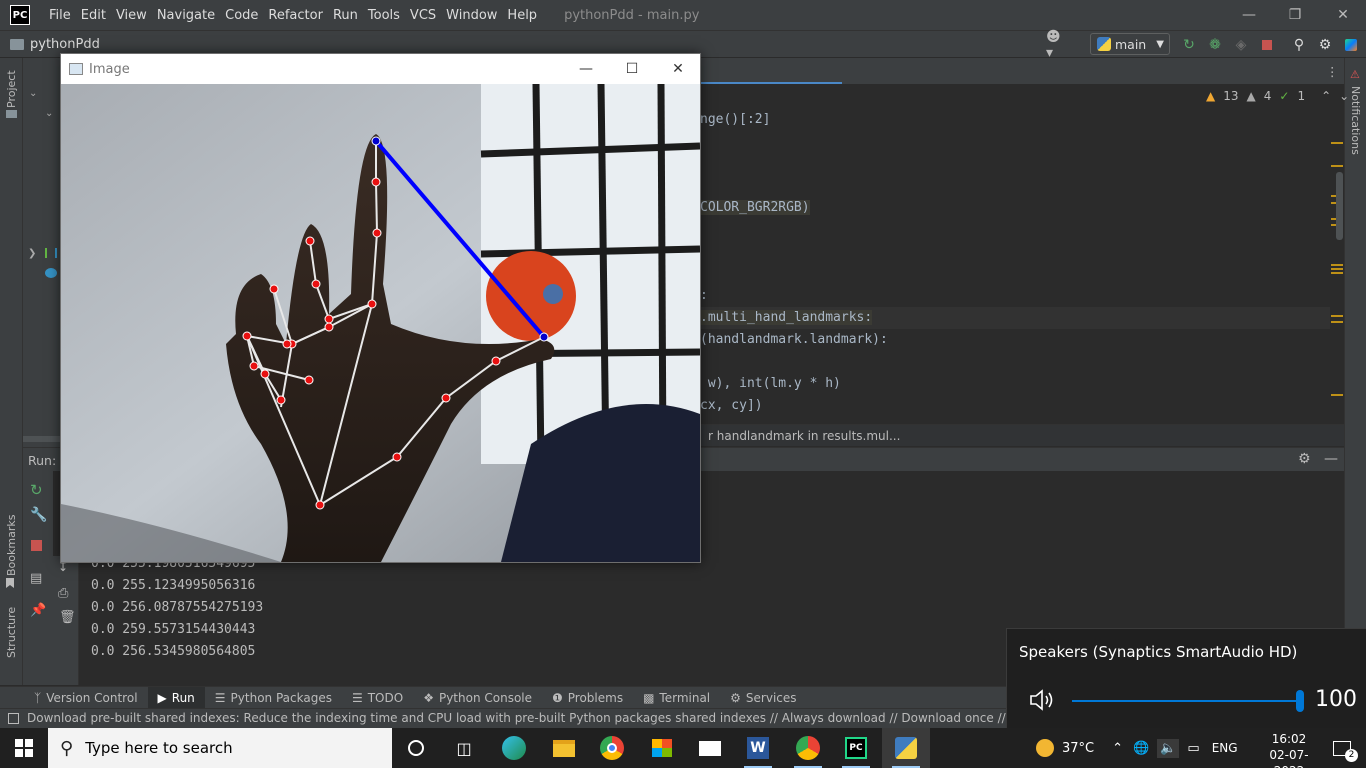 This screenshot has height=768, width=1366. What do you see at coordinates (86, 698) in the screenshot?
I see `tab-version-control: ᛉ Version Control` at bounding box center [86, 698].